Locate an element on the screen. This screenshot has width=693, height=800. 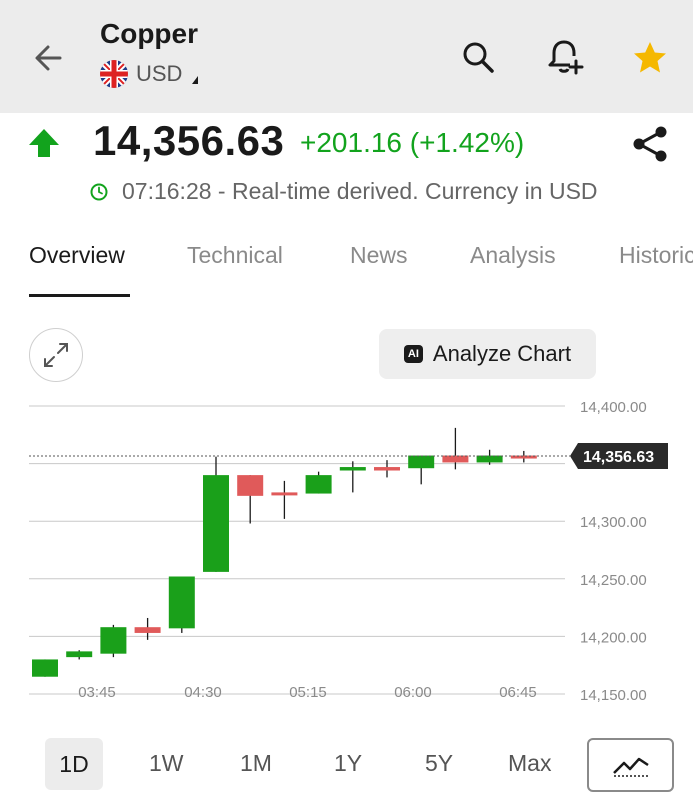
expand-chart-button is located at coordinates (56, 355).